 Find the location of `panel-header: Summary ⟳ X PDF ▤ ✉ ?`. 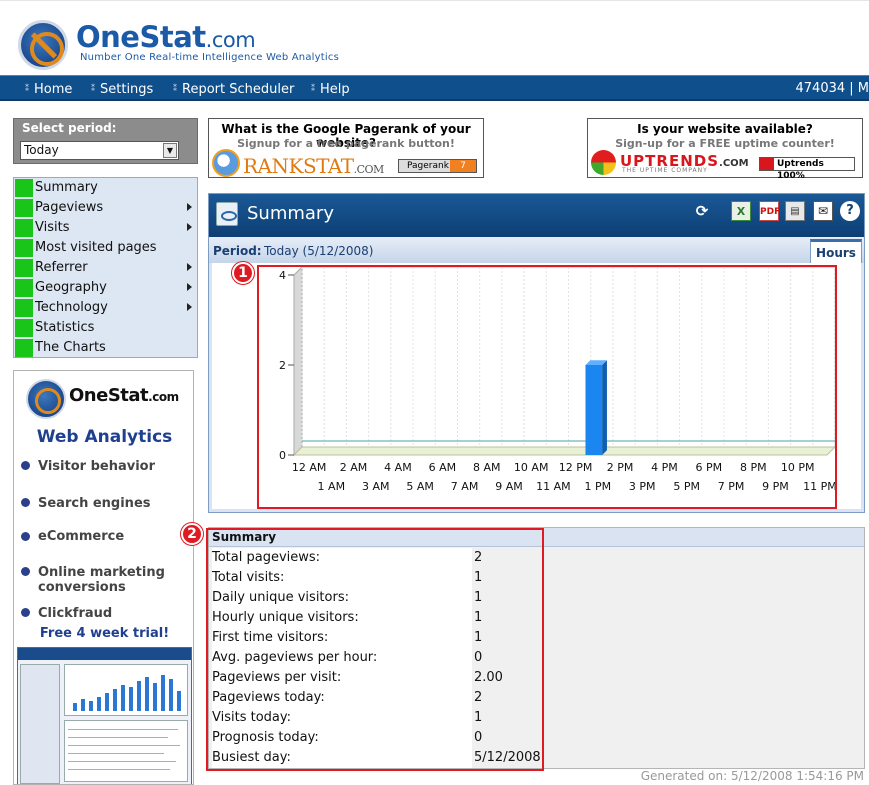

panel-header: Summary ⟳ X PDF ▤ ✉ ? is located at coordinates (536, 215).